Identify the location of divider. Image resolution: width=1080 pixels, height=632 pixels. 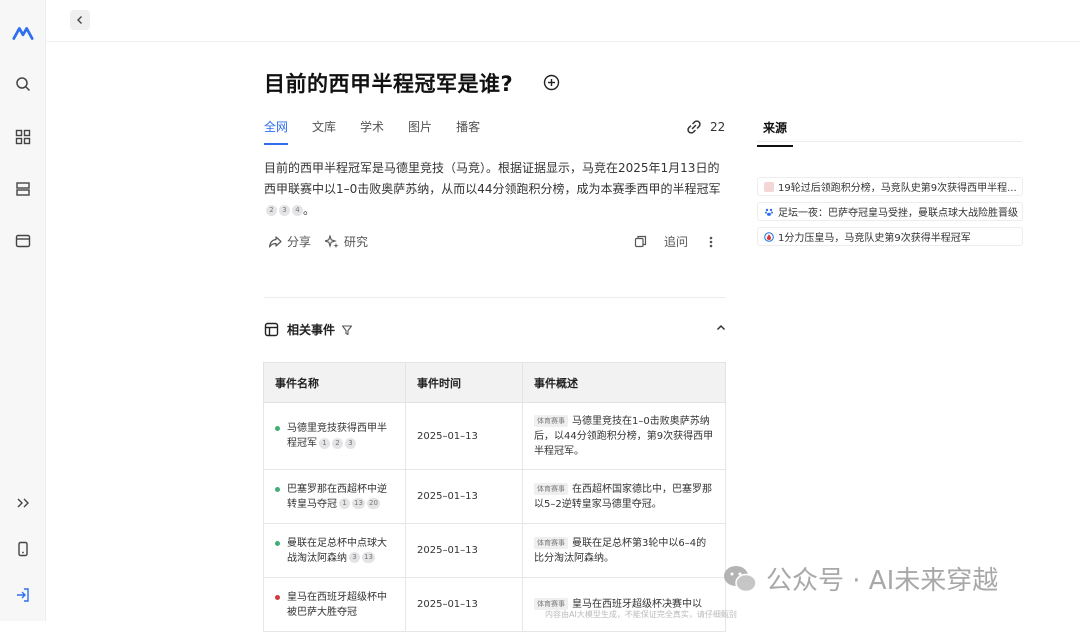
(495, 297).